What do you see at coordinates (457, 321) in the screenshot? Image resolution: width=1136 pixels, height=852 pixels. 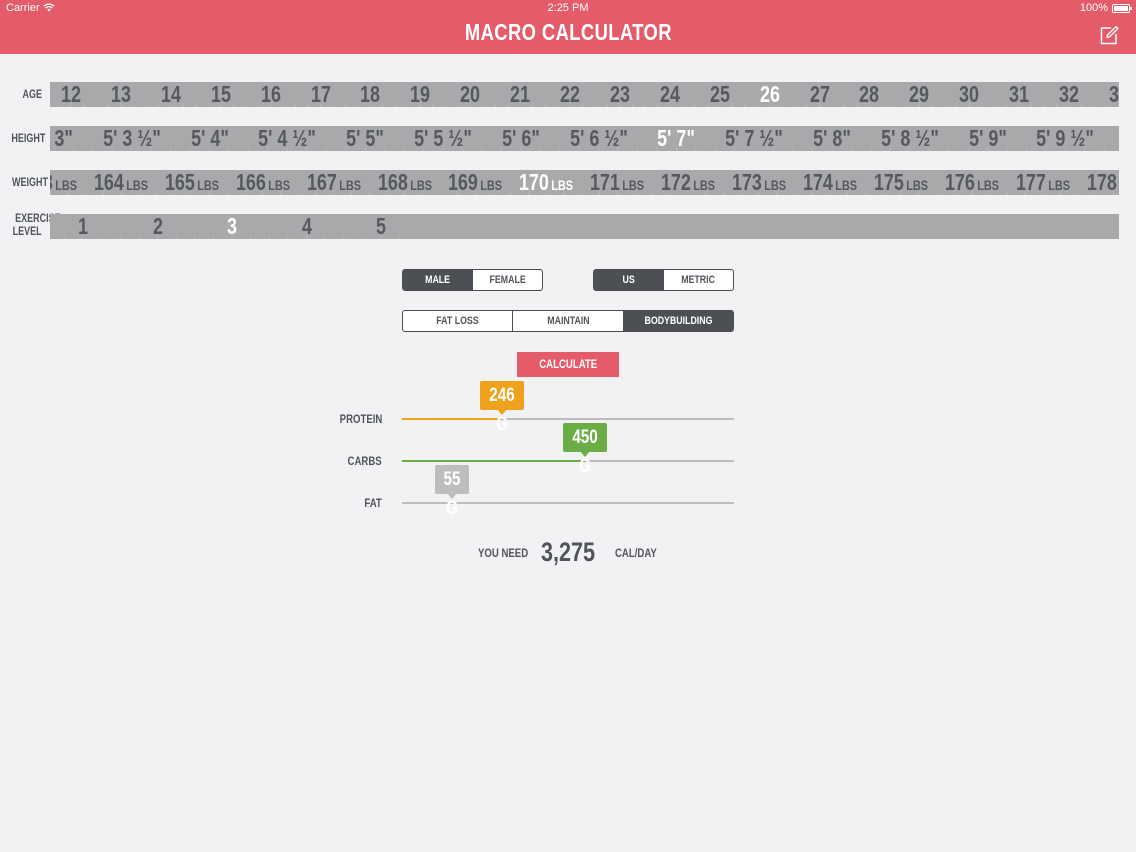 I see `goal-toggle-option: FAT LOSS` at bounding box center [457, 321].